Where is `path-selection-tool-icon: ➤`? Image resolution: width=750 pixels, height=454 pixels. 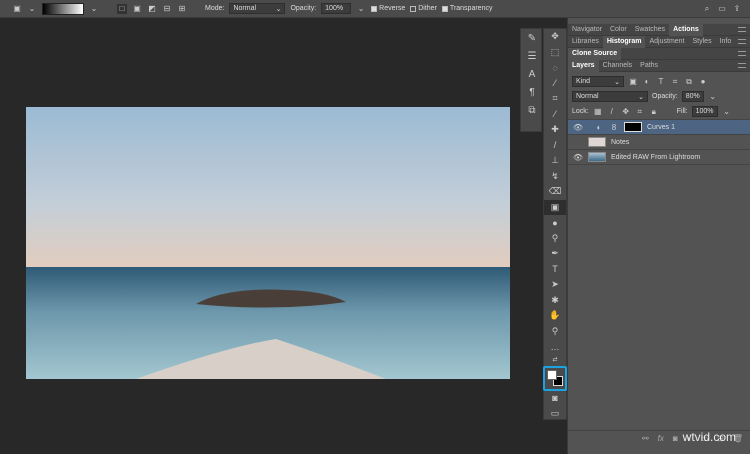
path-selection-tool-icon: ➤ is located at coordinates (555, 285).